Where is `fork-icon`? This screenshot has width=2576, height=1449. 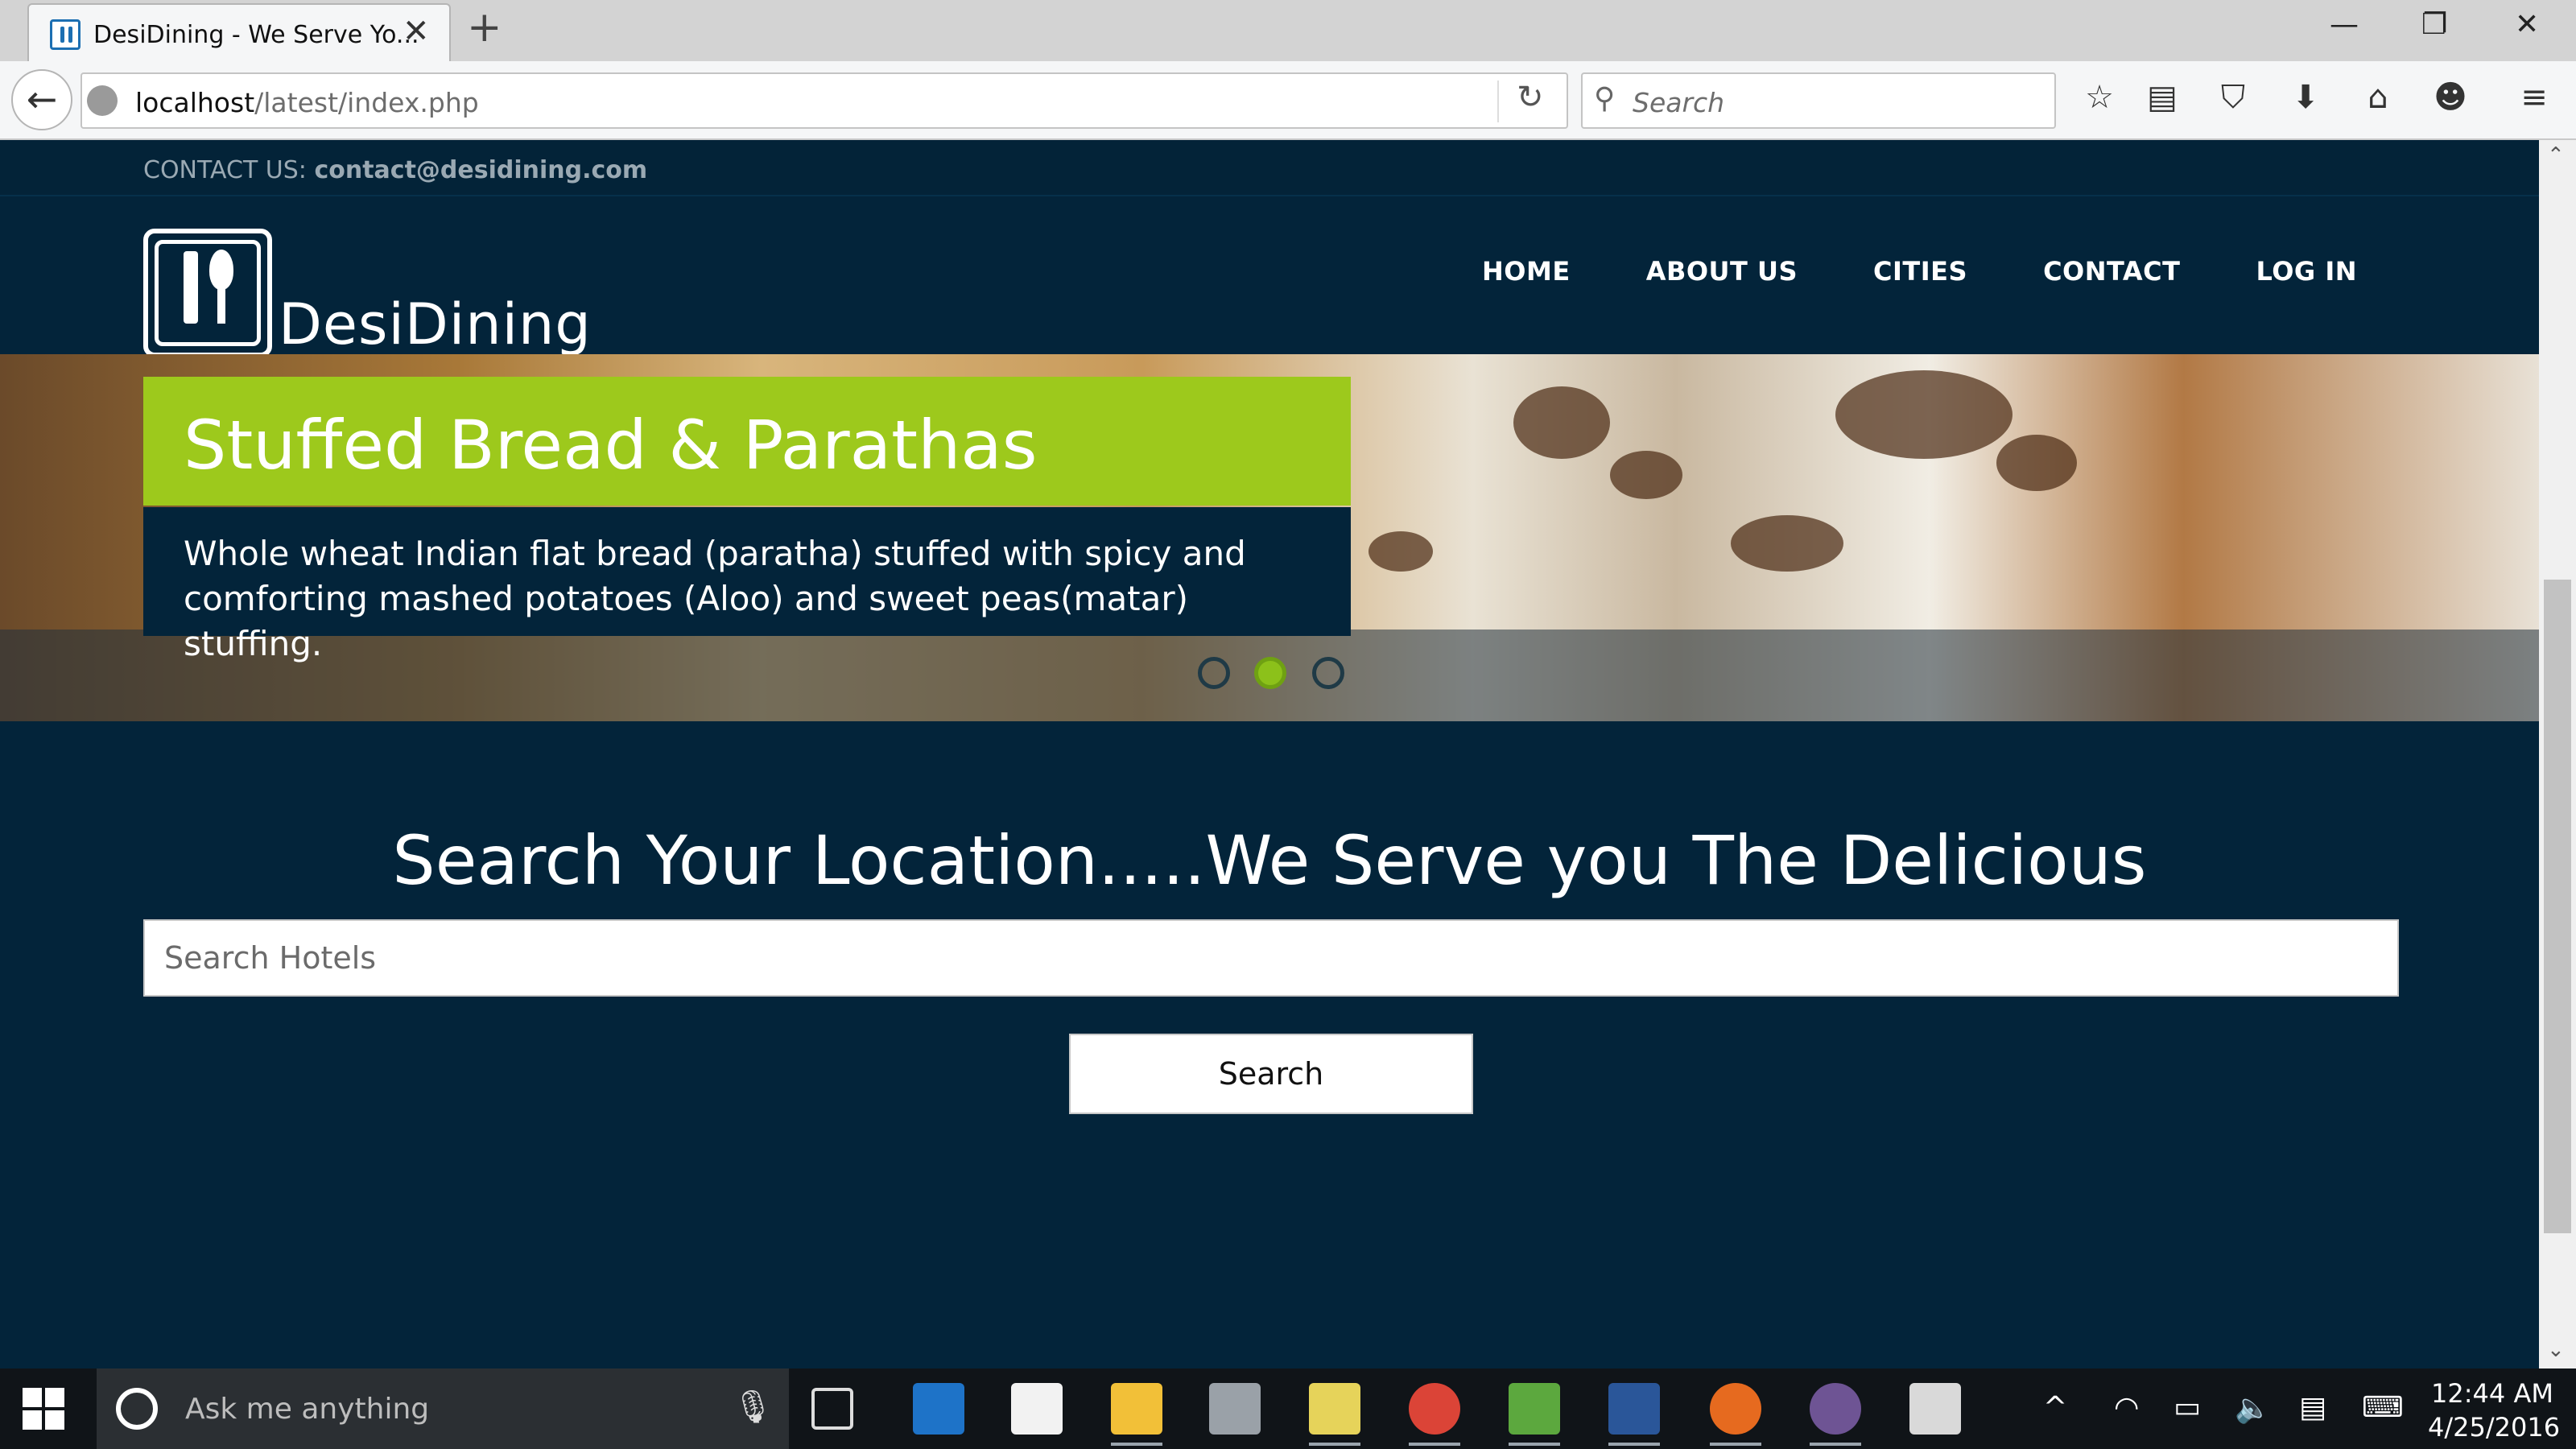
fork-icon is located at coordinates (191, 287).